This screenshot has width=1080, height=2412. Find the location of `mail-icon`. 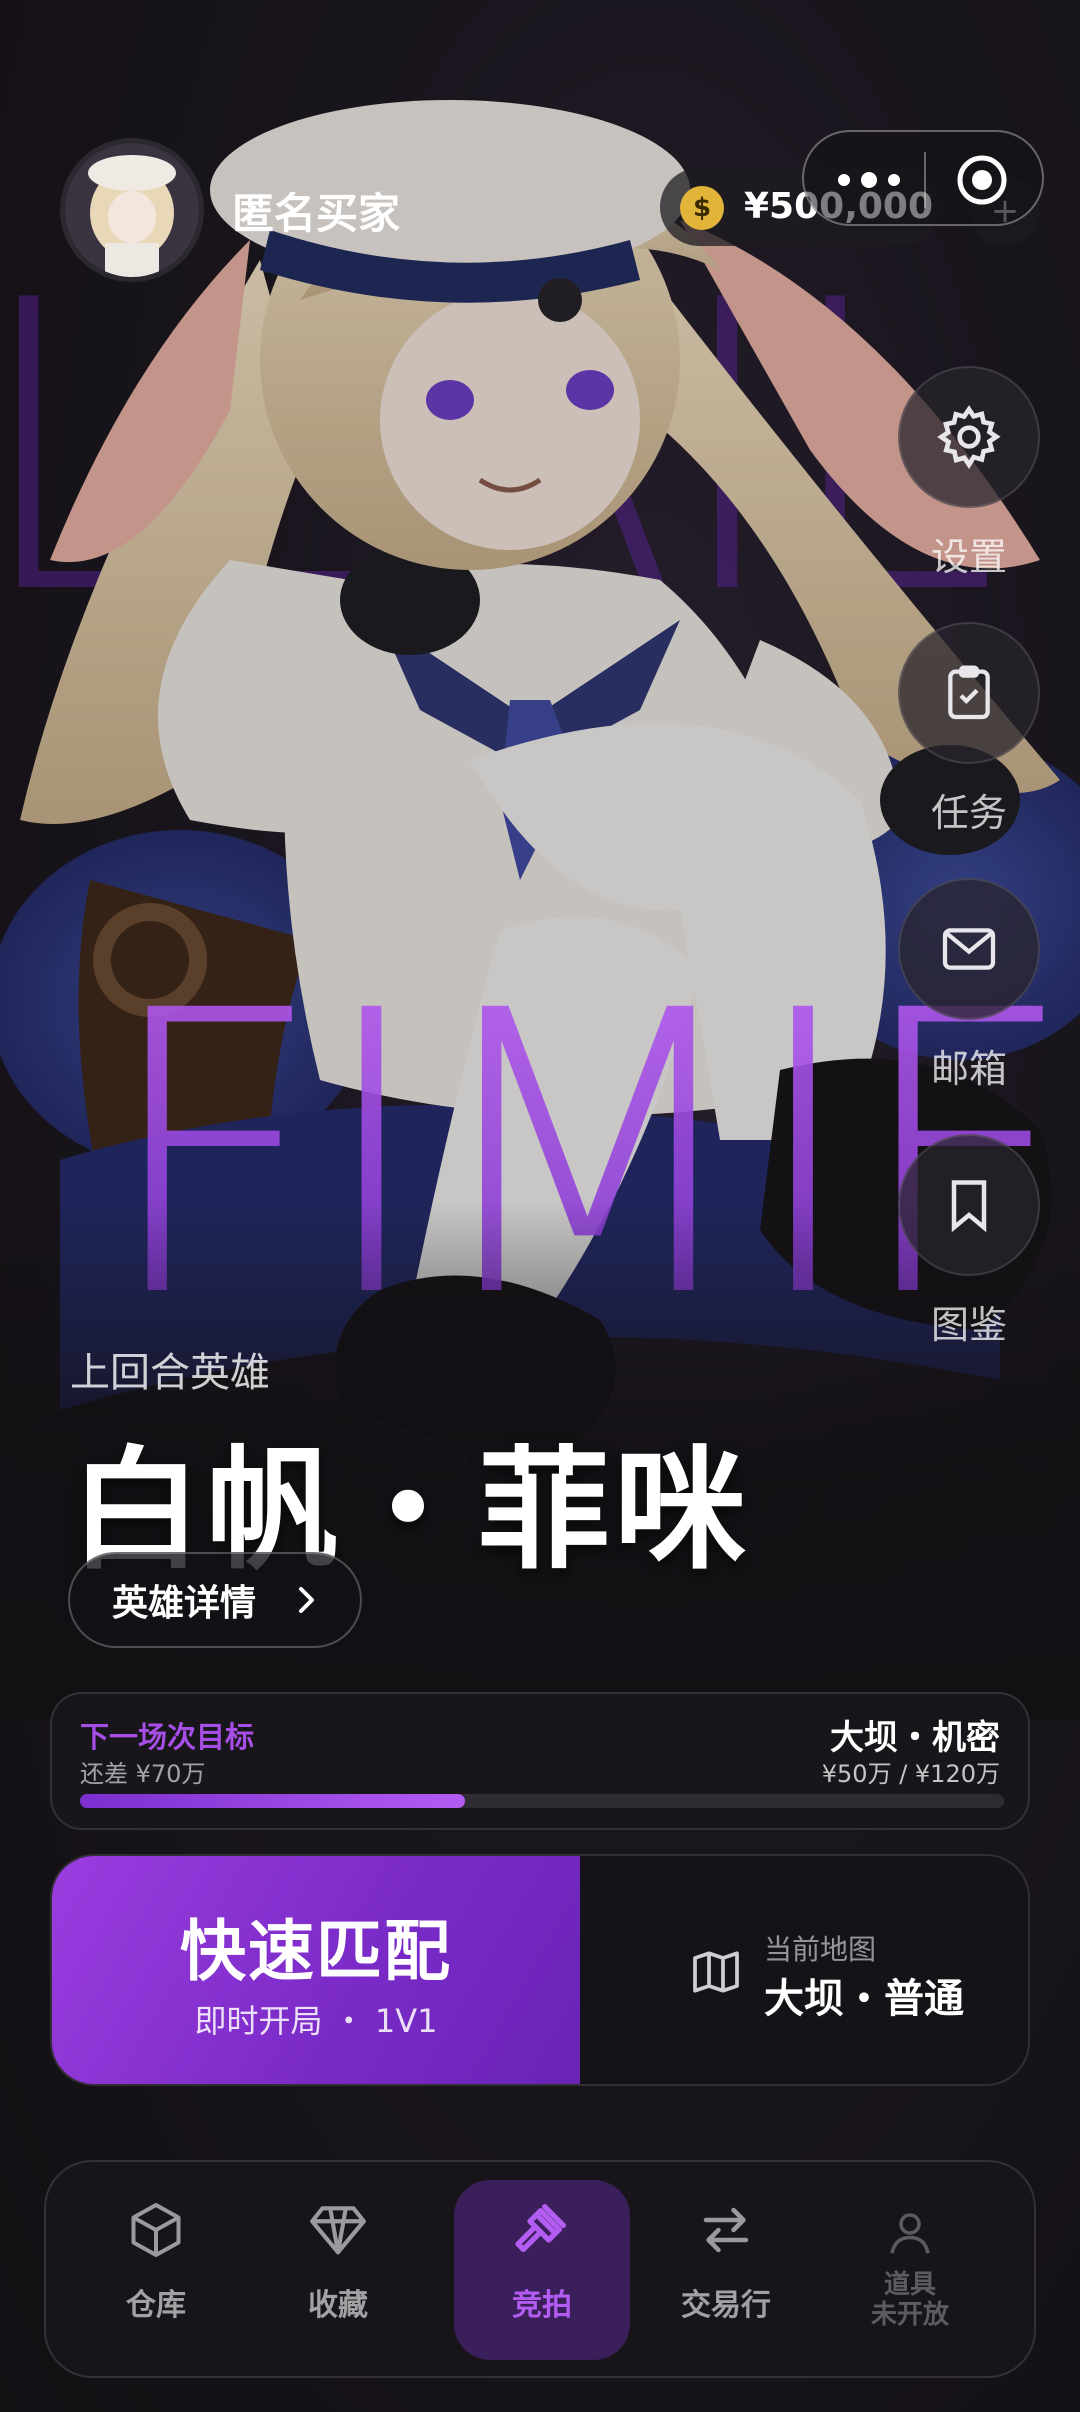

mail-icon is located at coordinates (969, 949).